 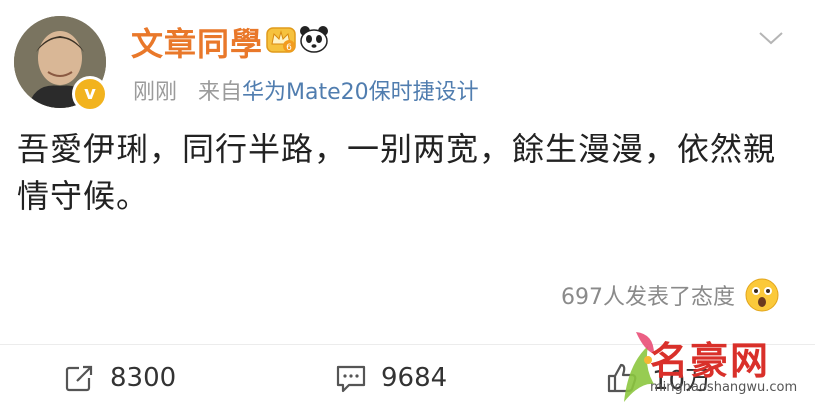 What do you see at coordinates (648, 297) in the screenshot?
I see `reaction-text: 697人发表了态度` at bounding box center [648, 297].